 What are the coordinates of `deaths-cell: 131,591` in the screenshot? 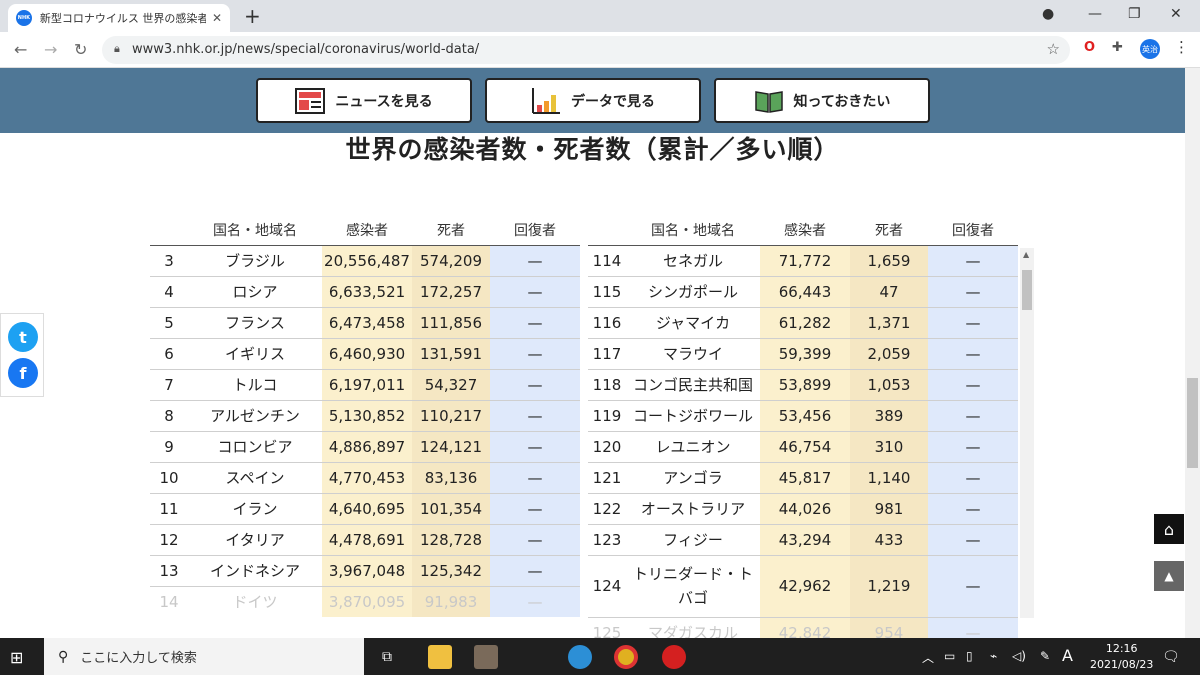 It's located at (451, 354).